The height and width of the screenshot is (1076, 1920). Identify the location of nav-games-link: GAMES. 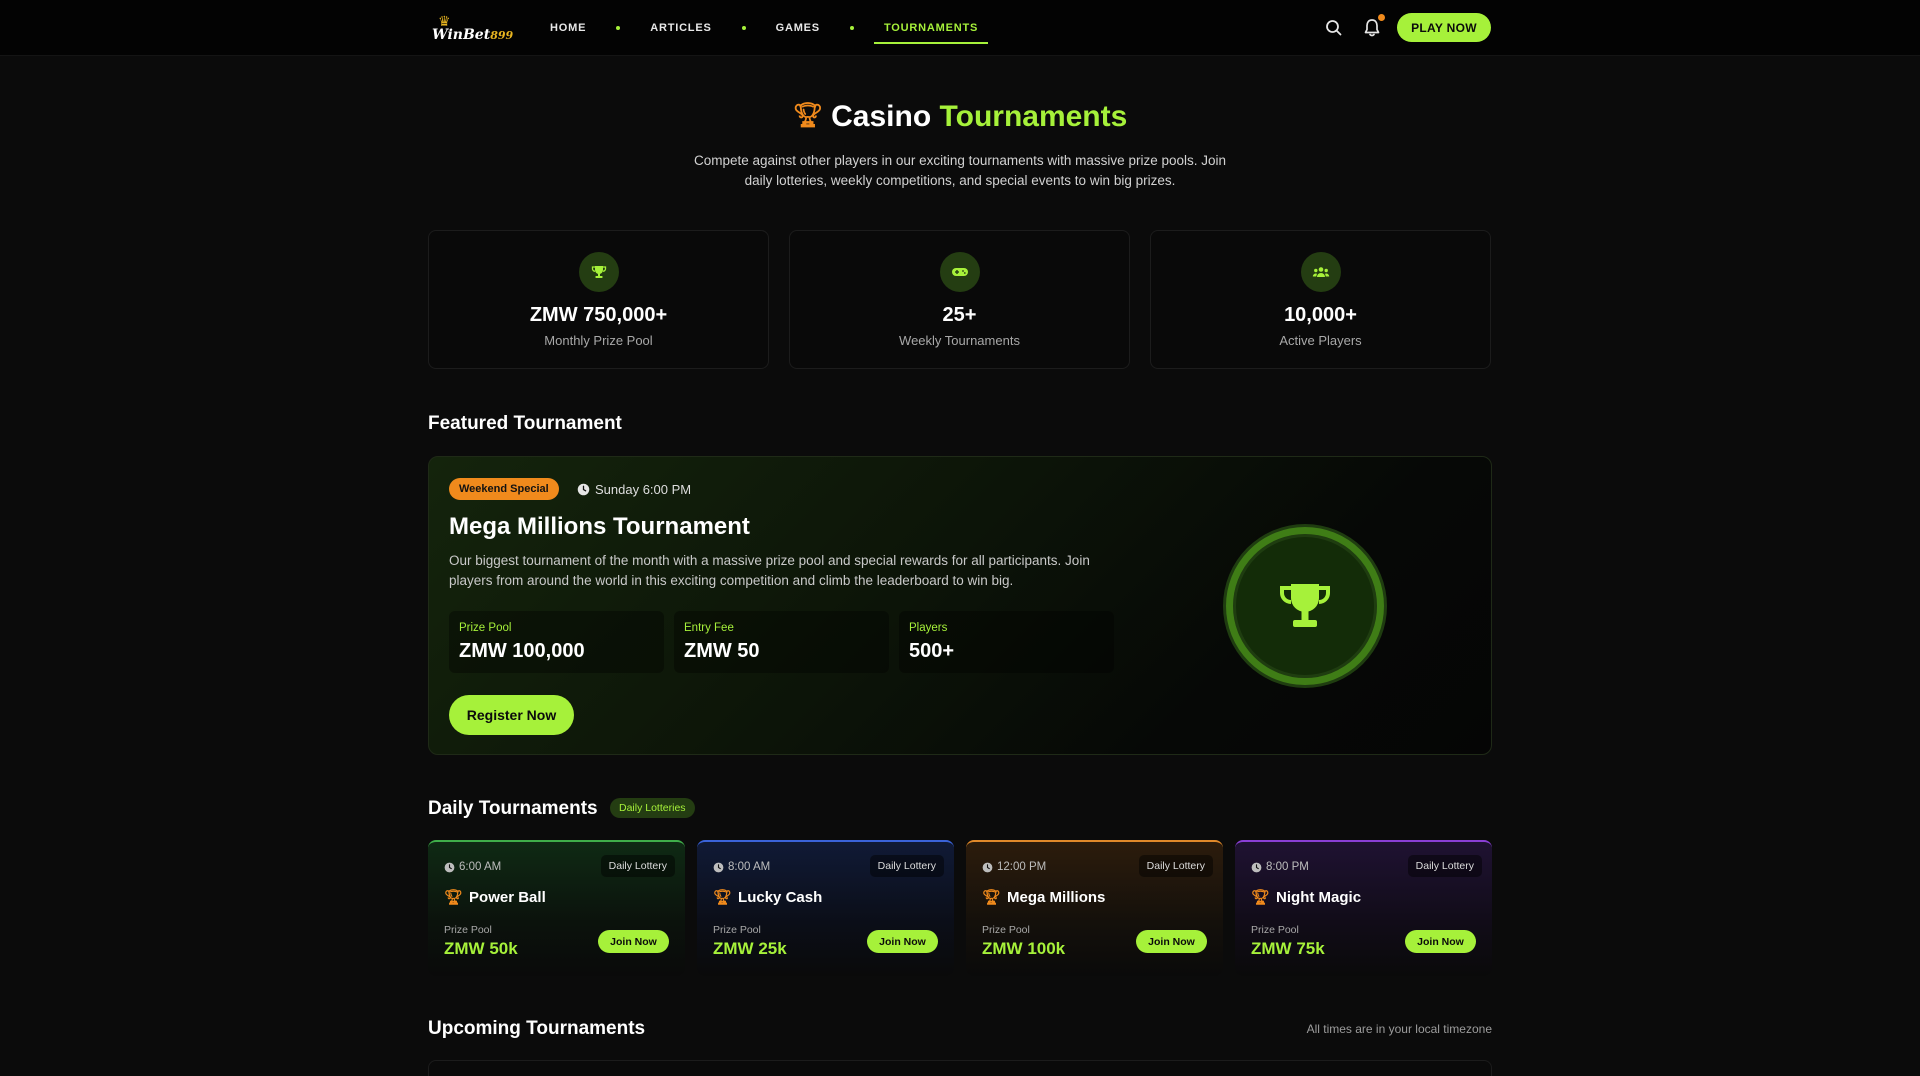
(798, 28).